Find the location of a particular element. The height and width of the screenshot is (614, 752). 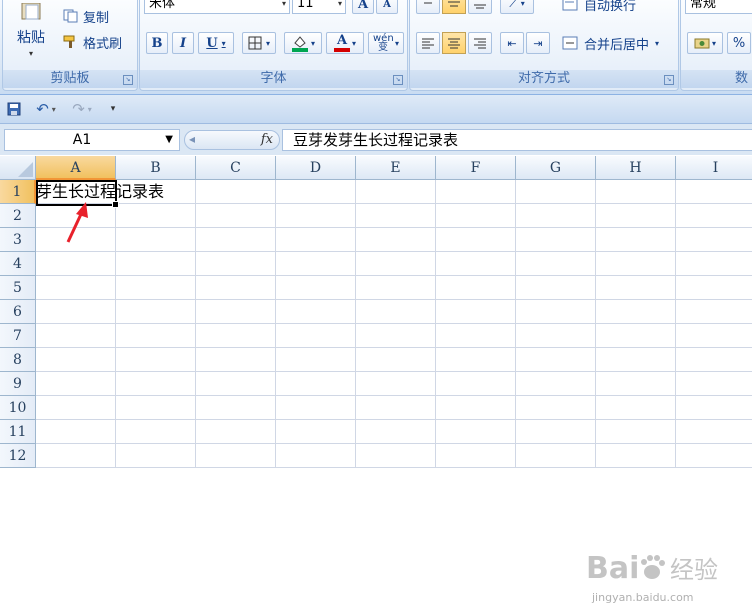

increase-indent-button: ⇥ is located at coordinates (538, 43).